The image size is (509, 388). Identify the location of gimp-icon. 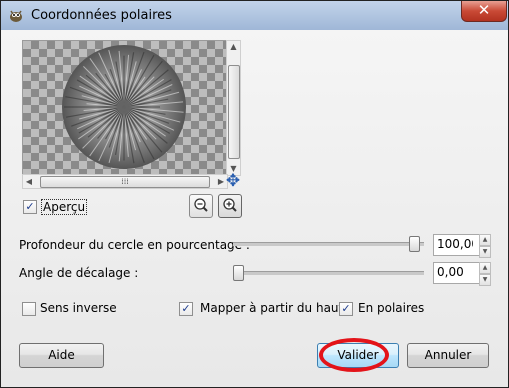
(16, 16).